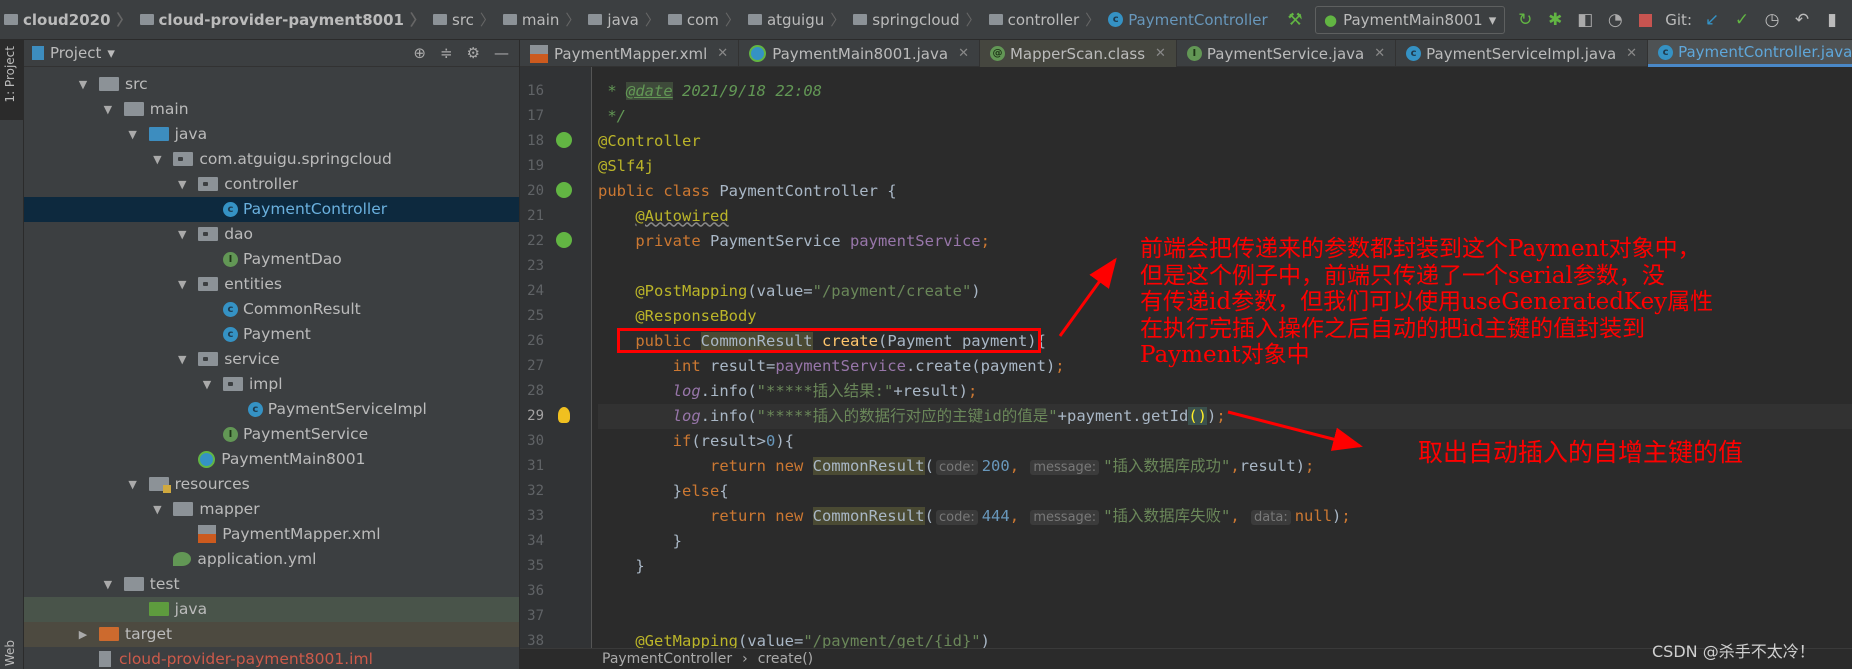  What do you see at coordinates (1087, 297) in the screenshot?
I see `arrow-to-note1` at bounding box center [1087, 297].